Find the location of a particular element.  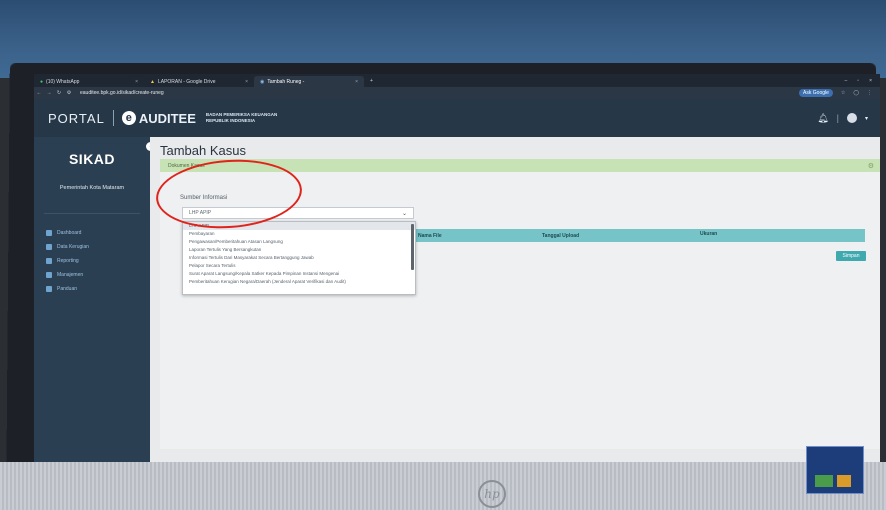

site-info-icon: ⚙ is located at coordinates (69, 93).